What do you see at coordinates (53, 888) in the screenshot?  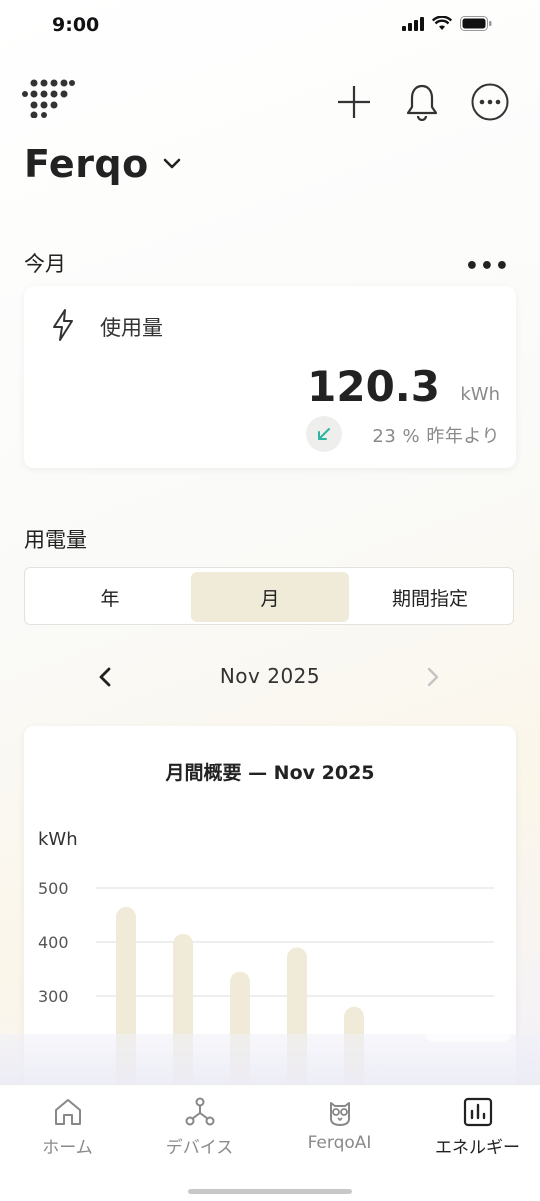 I see `y-tick-label: 500` at bounding box center [53, 888].